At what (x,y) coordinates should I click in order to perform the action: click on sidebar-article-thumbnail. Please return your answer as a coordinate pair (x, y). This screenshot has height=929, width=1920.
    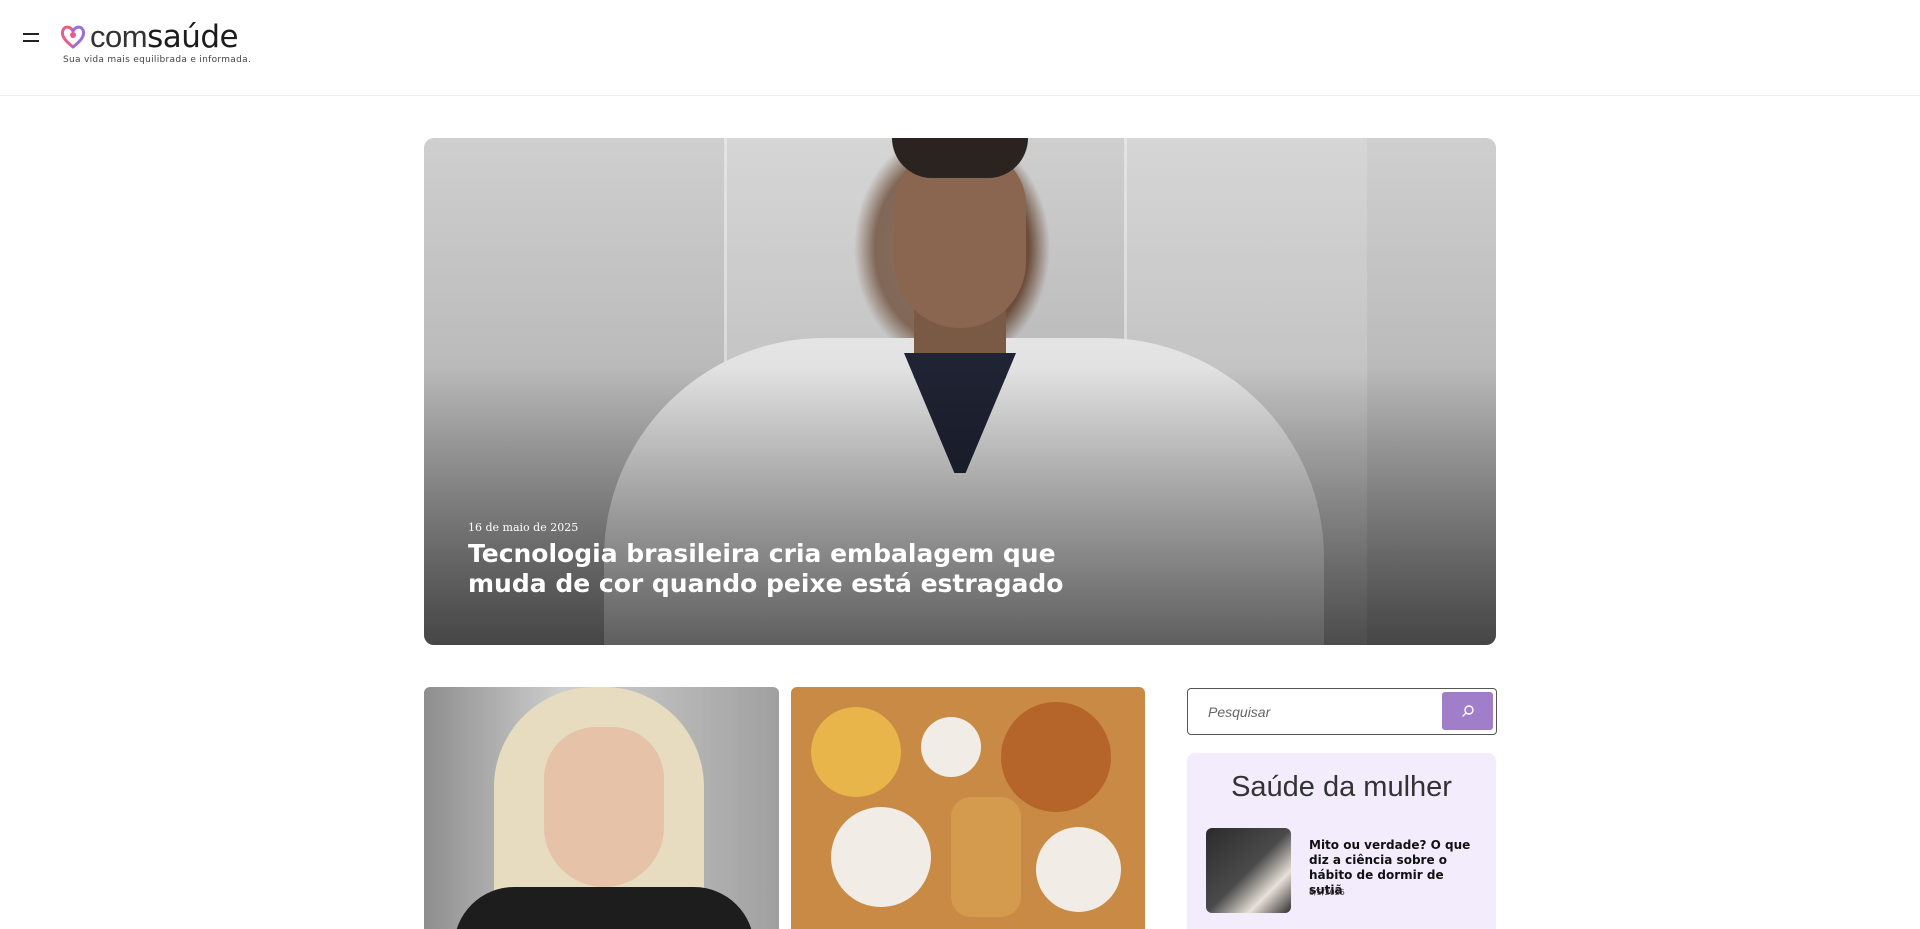
    Looking at the image, I should click on (1248, 870).